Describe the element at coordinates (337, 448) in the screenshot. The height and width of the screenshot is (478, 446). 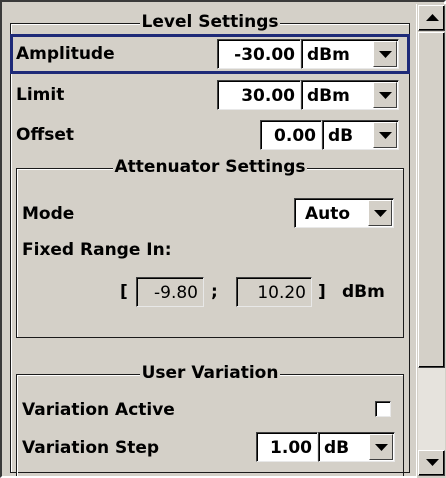
I see `variation-step-unit-value: dB` at that location.